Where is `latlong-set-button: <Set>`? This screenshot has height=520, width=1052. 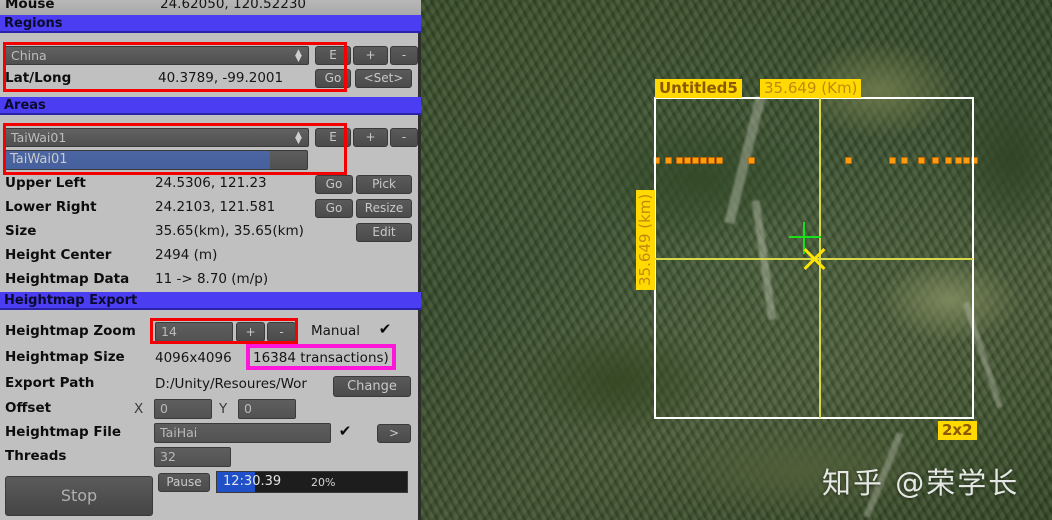 latlong-set-button: <Set> is located at coordinates (383, 78).